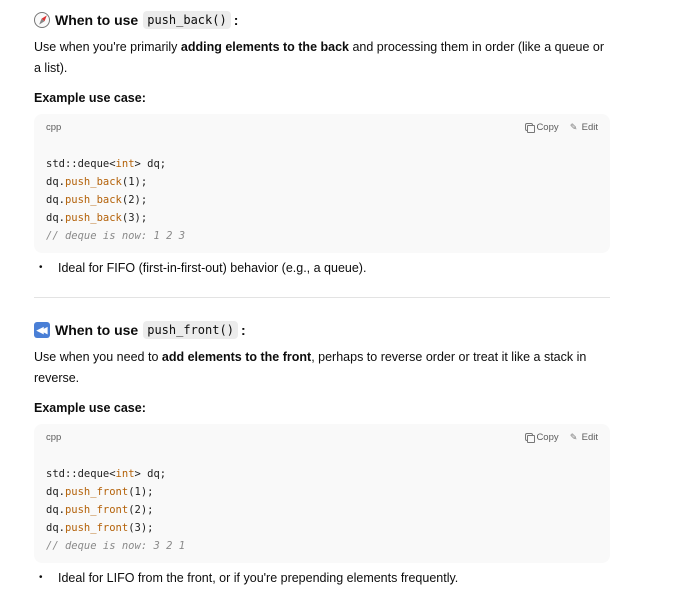  Describe the element at coordinates (236, 357) in the screenshot. I see `desc-bold: add elements to the front` at that location.